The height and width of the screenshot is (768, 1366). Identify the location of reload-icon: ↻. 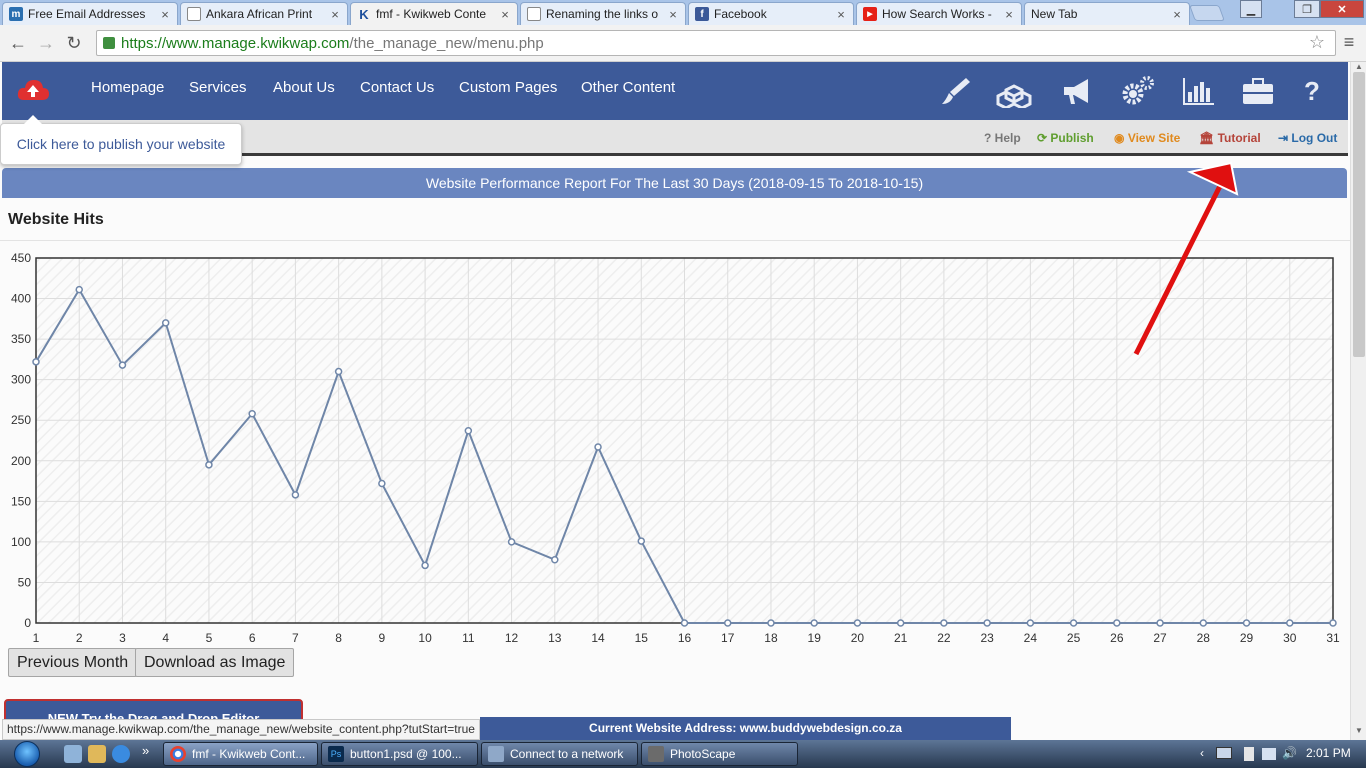
(74, 43).